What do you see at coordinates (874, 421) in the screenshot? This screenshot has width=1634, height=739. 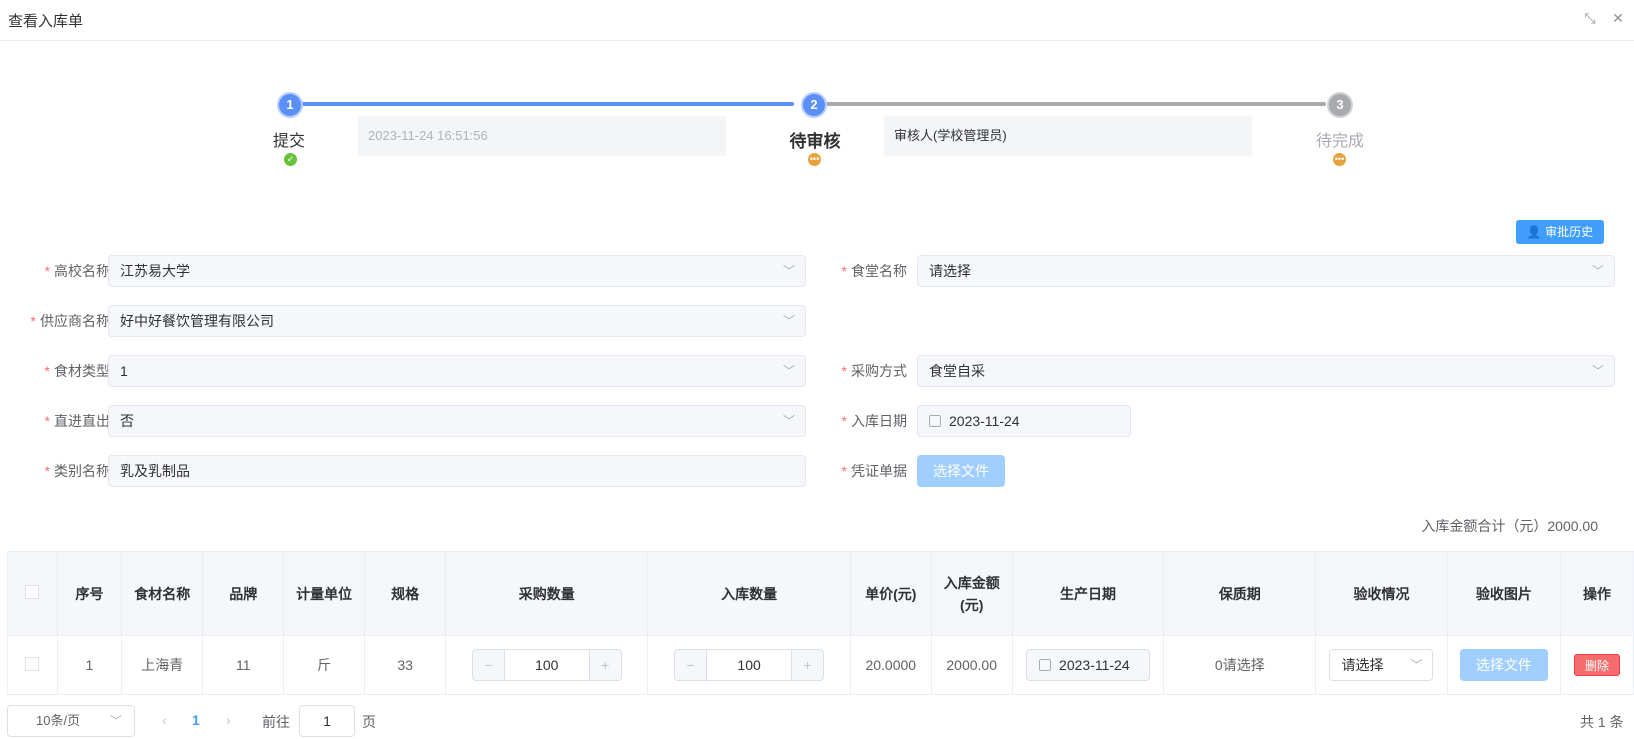 I see `stock-date-label: * 入库日期` at bounding box center [874, 421].